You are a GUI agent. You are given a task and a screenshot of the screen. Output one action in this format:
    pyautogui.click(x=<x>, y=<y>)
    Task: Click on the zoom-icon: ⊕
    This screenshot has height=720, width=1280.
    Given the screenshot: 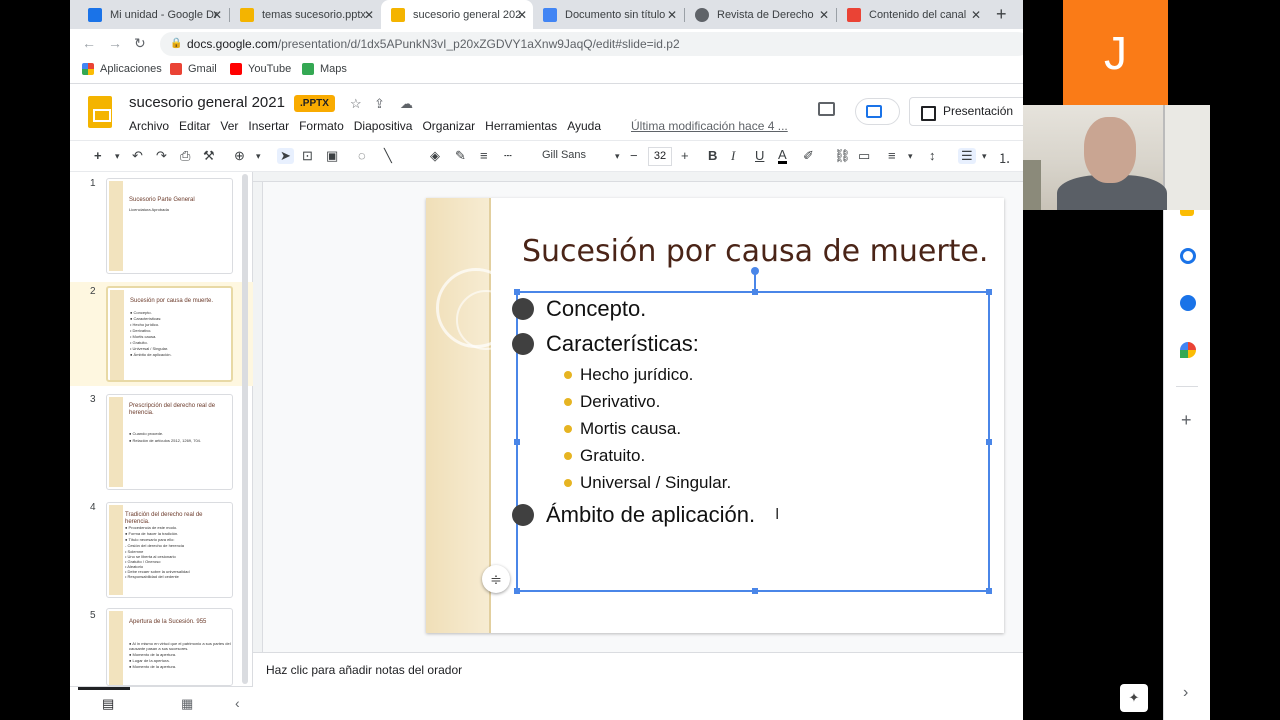 What is the action you would take?
    pyautogui.click(x=239, y=156)
    